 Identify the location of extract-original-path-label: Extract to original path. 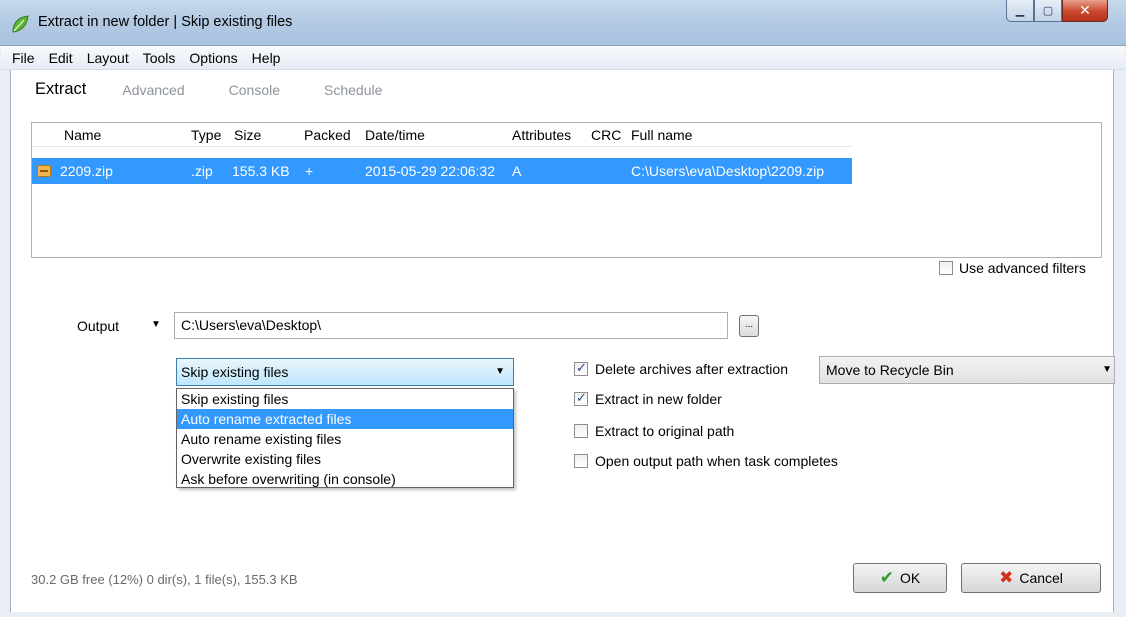
(665, 431).